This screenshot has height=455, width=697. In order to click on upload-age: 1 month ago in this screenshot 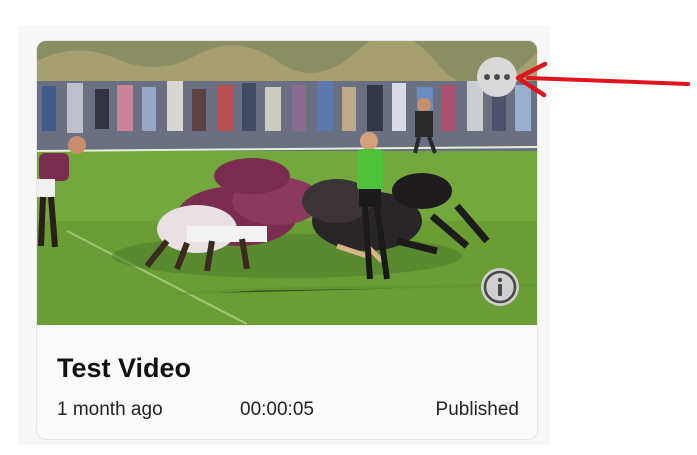, I will do `click(110, 409)`.